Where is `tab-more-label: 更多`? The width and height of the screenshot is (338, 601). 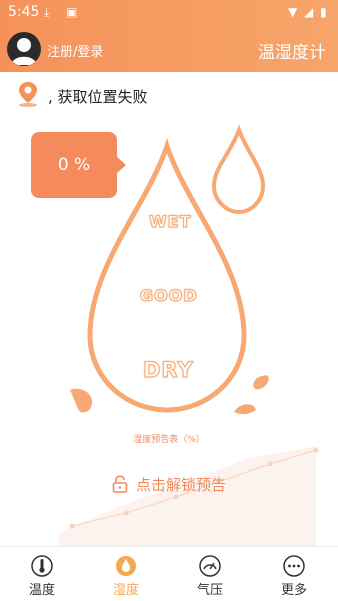 tab-more-label: 更多 is located at coordinates (293, 590).